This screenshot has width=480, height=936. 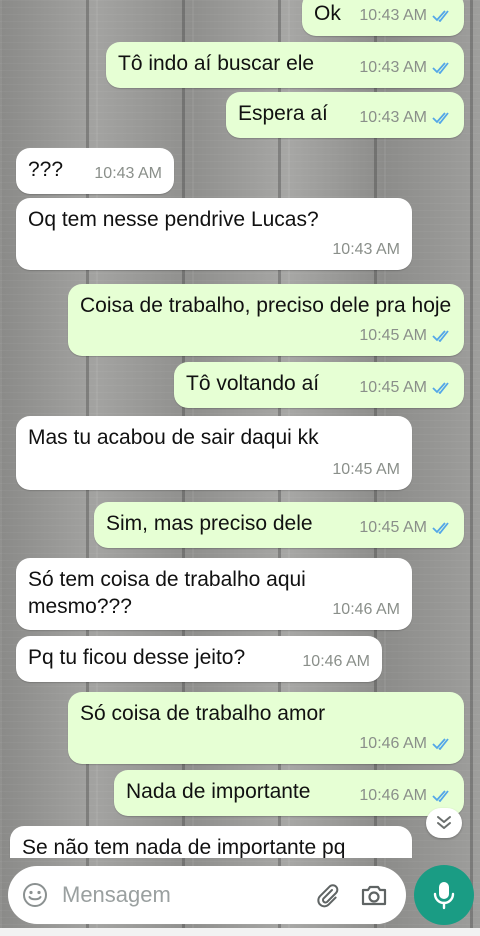 What do you see at coordinates (345, 115) in the screenshot?
I see `message-outgoing: Espera aí 10:43 AM` at bounding box center [345, 115].